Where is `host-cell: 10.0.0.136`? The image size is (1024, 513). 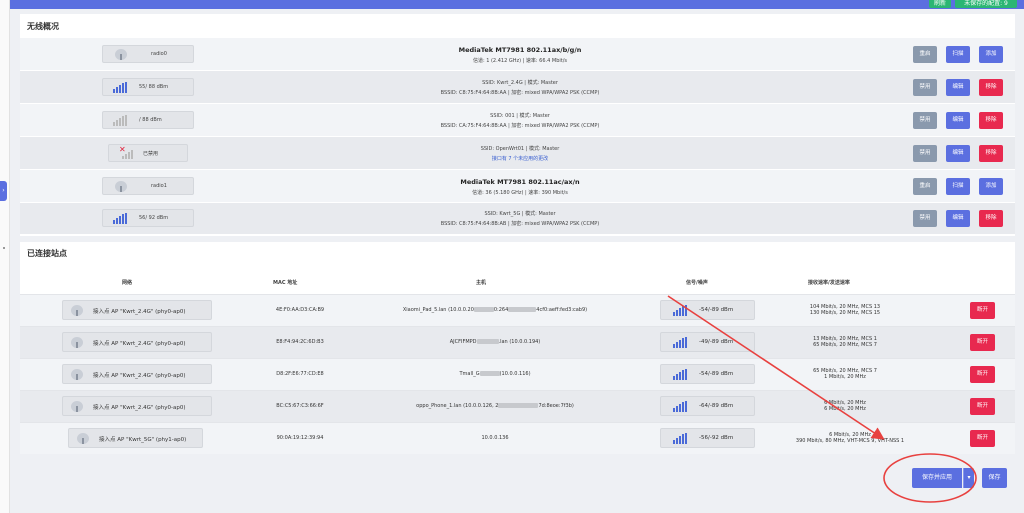 host-cell: 10.0.0.136 is located at coordinates (495, 438).